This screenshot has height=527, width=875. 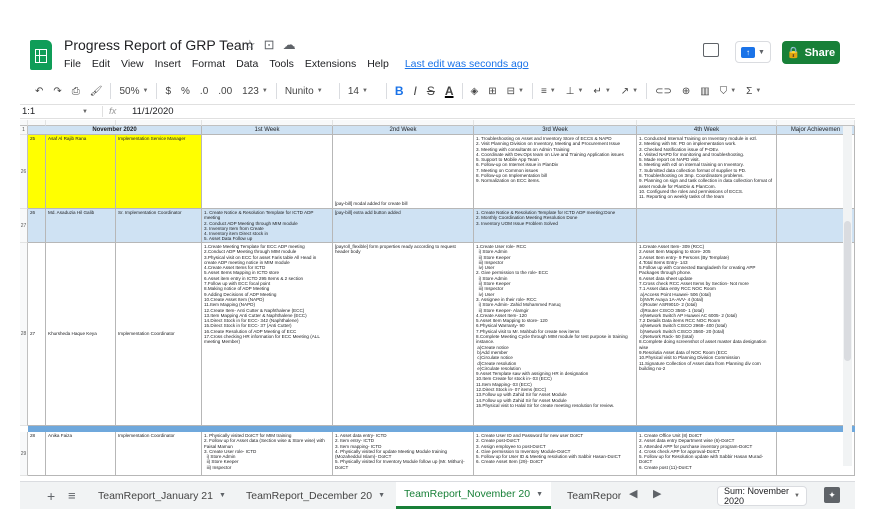 What do you see at coordinates (403, 130) in the screenshot?
I see `week2-header: 2nd Week` at bounding box center [403, 130].